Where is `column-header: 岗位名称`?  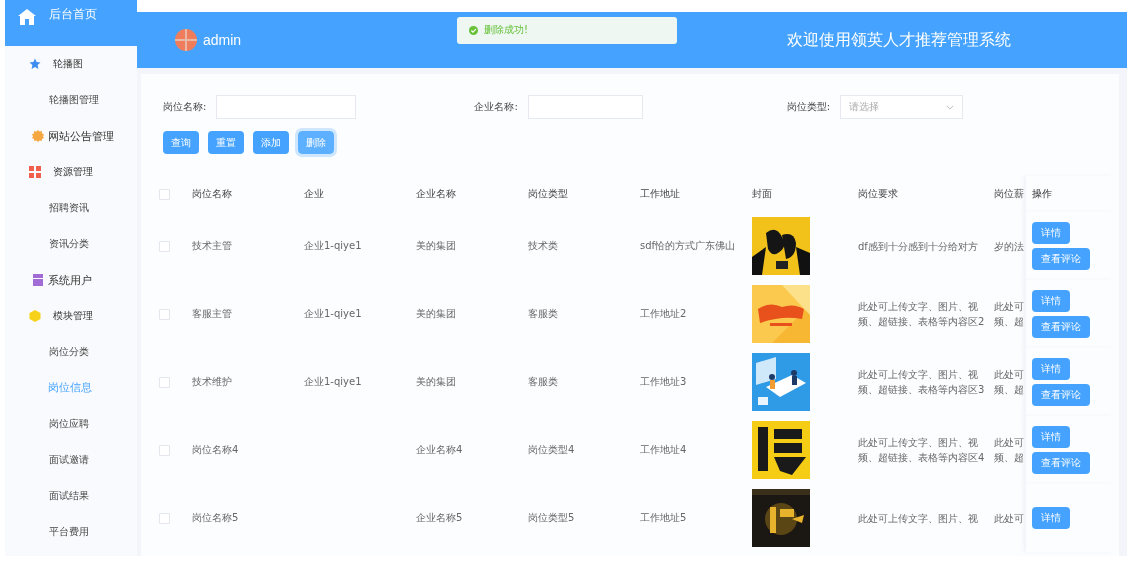 column-header: 岗位名称 is located at coordinates (212, 194).